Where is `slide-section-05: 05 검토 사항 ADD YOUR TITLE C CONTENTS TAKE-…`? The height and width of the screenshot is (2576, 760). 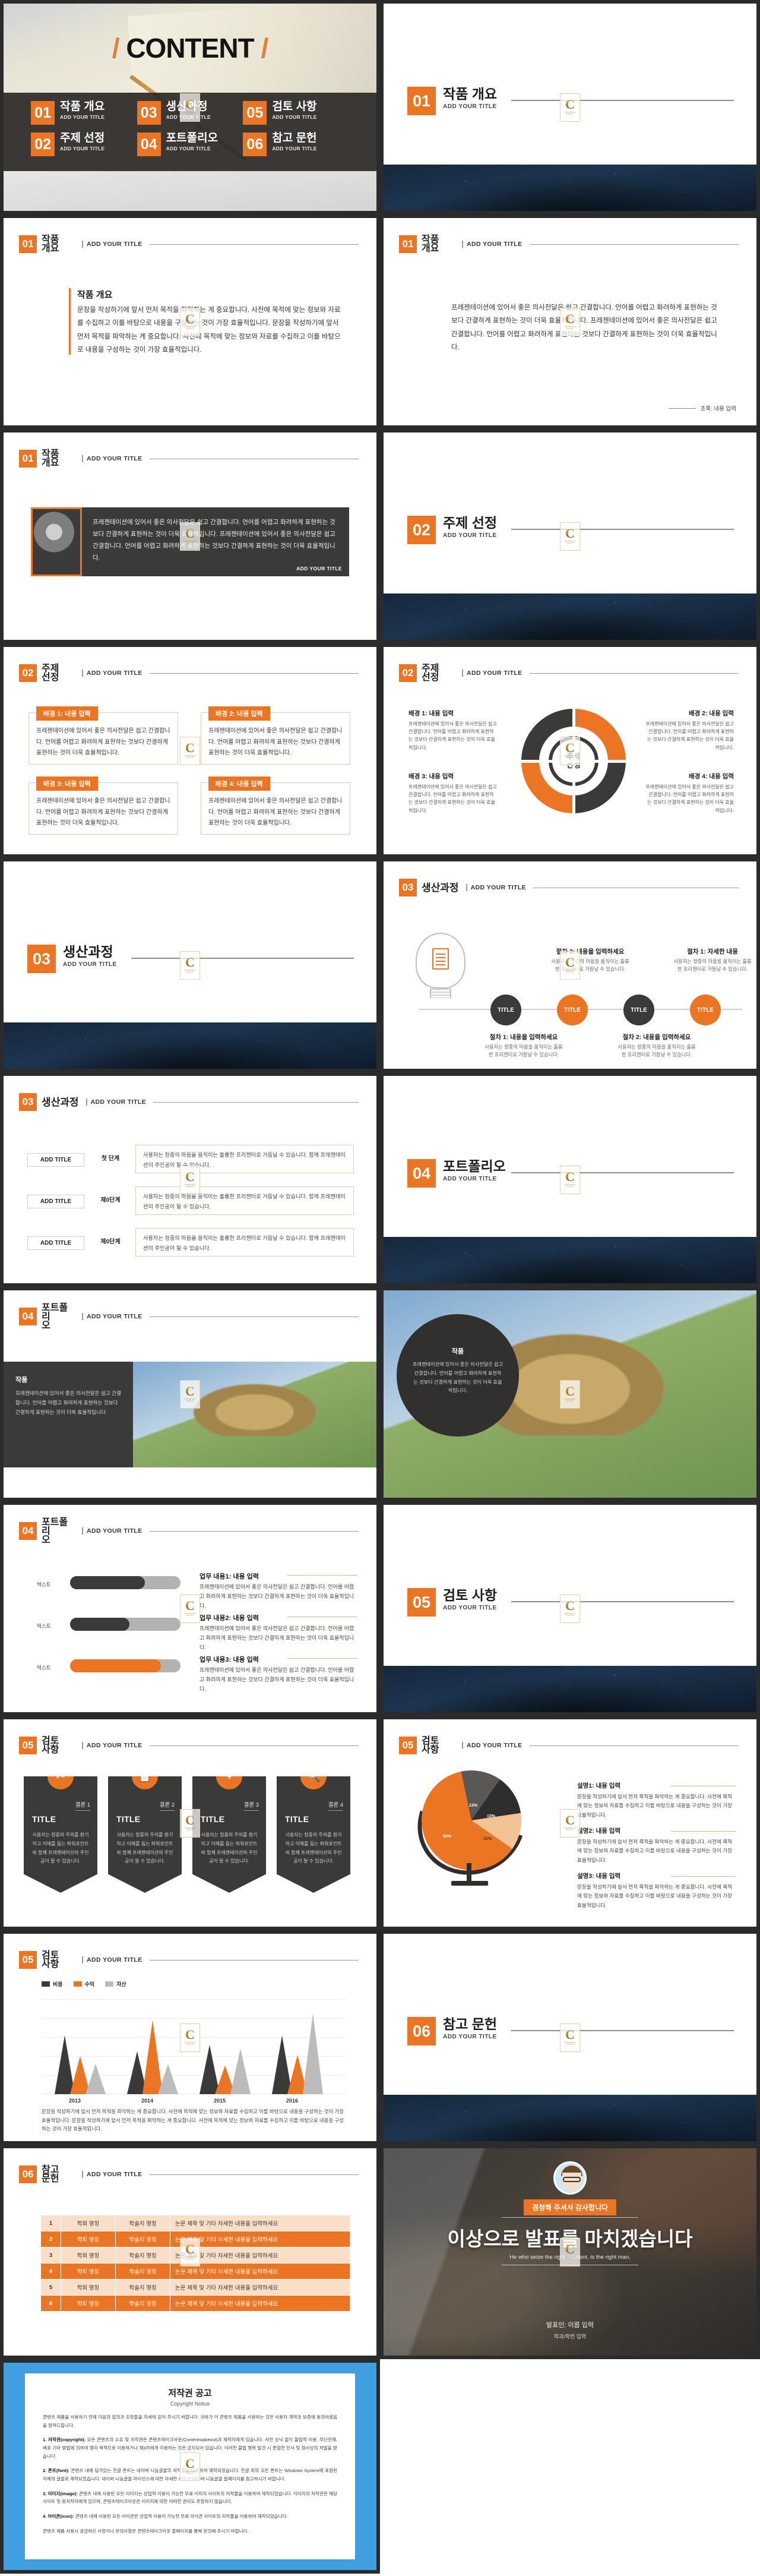
slide-section-05: 05 검토 사항 ADD YOUR TITLE C CONTENTS TAKE-… is located at coordinates (570, 1608).